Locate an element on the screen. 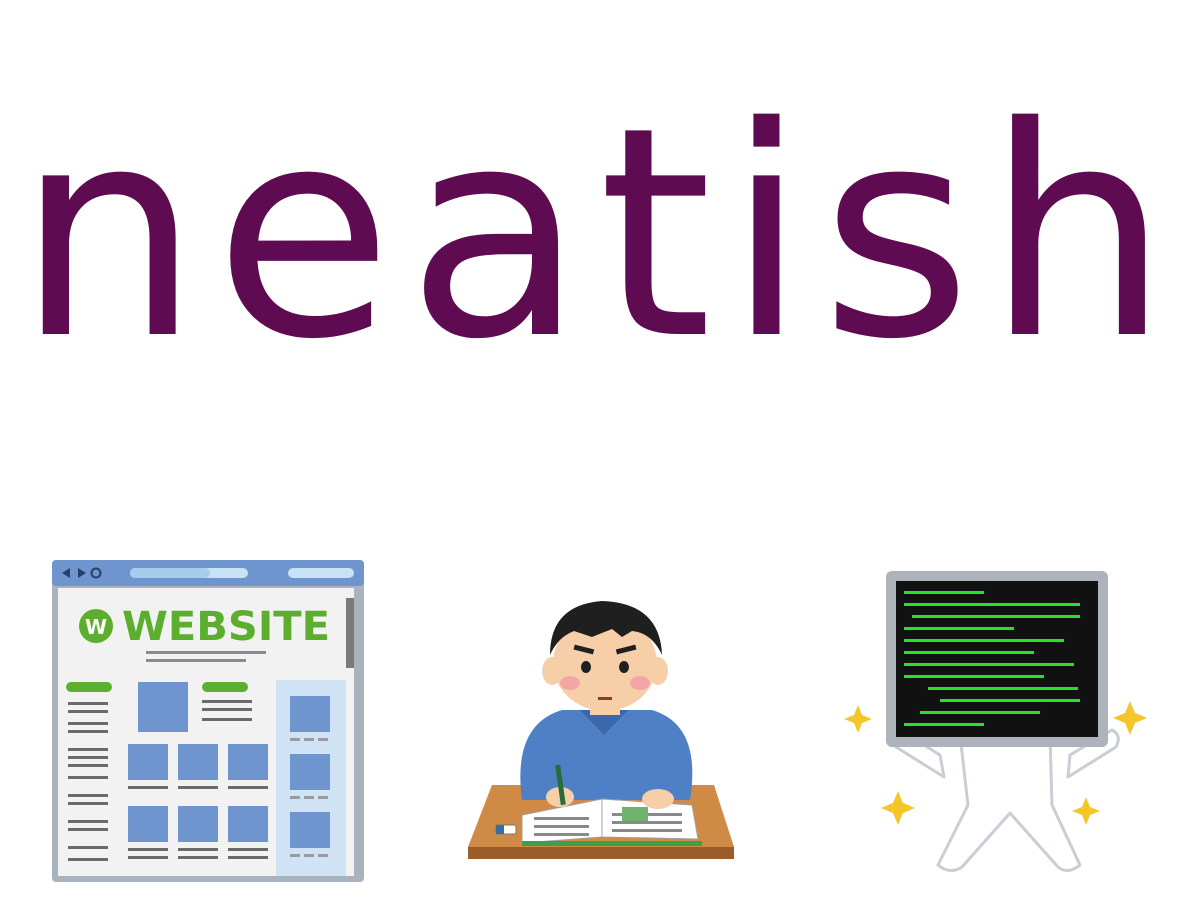 The image size is (1200, 900). student-studying-icon is located at coordinates (603, 725).